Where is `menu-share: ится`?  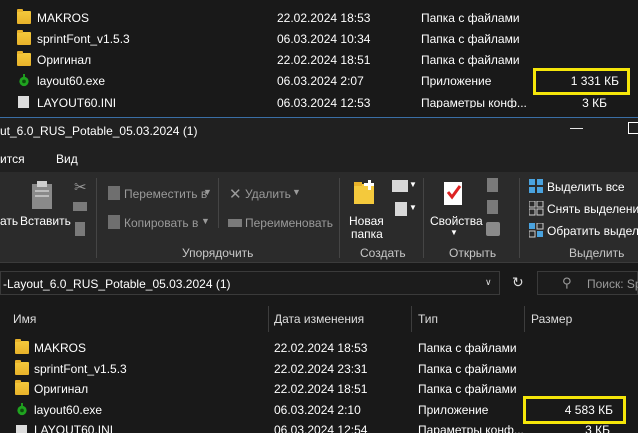
menu-share: ится is located at coordinates (12, 159).